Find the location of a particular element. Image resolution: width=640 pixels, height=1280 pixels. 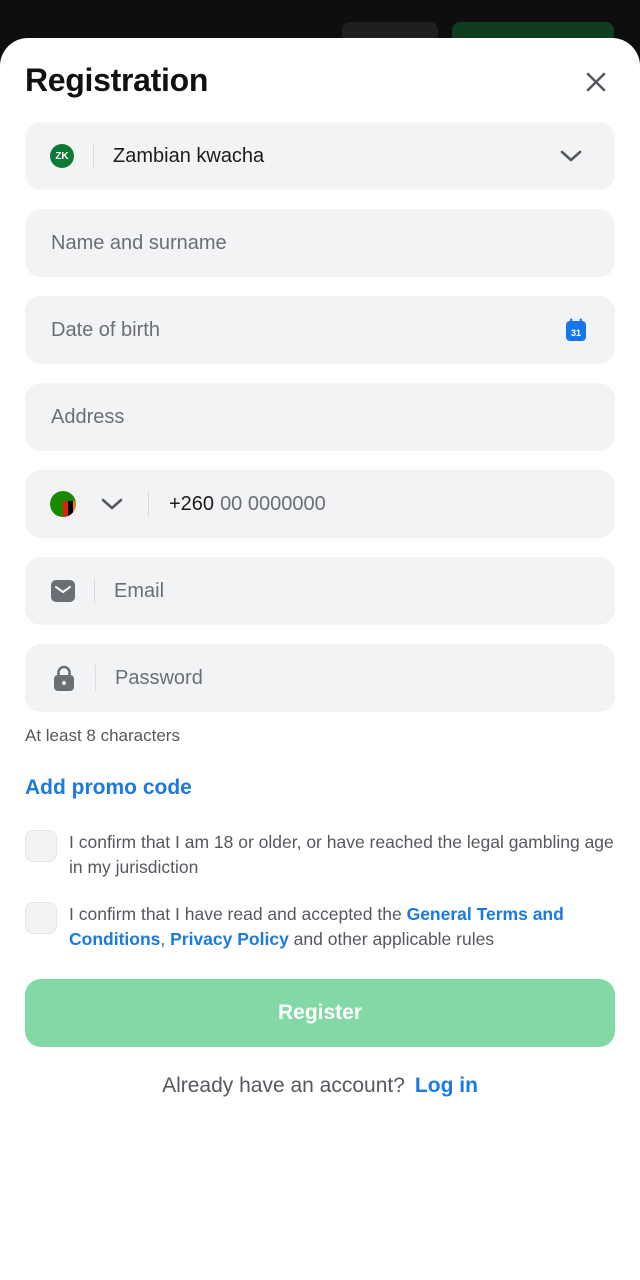

currency-badge-icon: ZK is located at coordinates (62, 156).